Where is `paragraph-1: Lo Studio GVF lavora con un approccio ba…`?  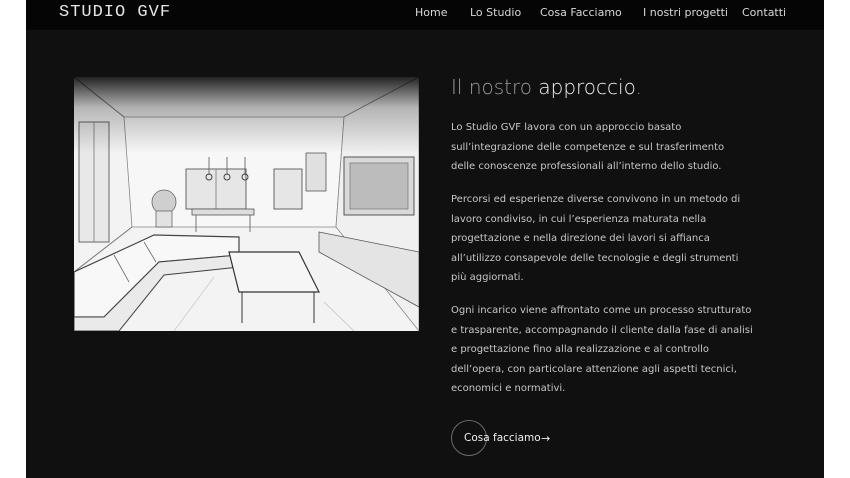
paragraph-1: Lo Studio GVF lavora con un approccio ba… is located at coordinates (588, 147).